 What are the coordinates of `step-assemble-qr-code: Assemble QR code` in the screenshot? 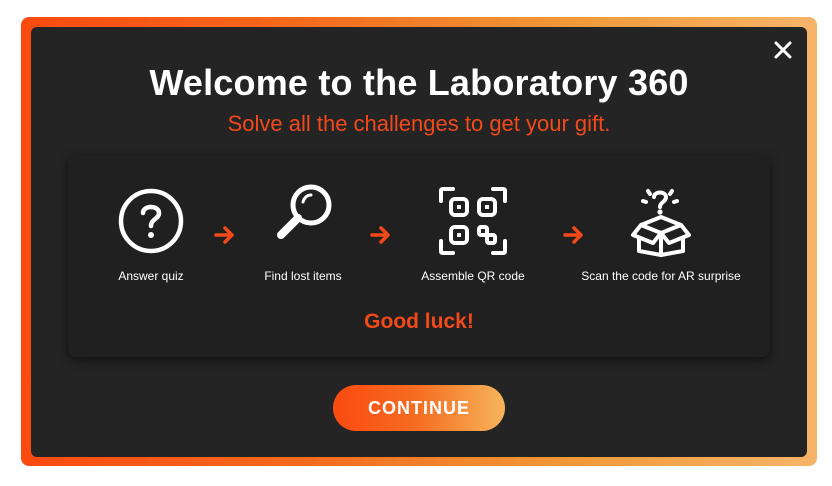 It's located at (473, 234).